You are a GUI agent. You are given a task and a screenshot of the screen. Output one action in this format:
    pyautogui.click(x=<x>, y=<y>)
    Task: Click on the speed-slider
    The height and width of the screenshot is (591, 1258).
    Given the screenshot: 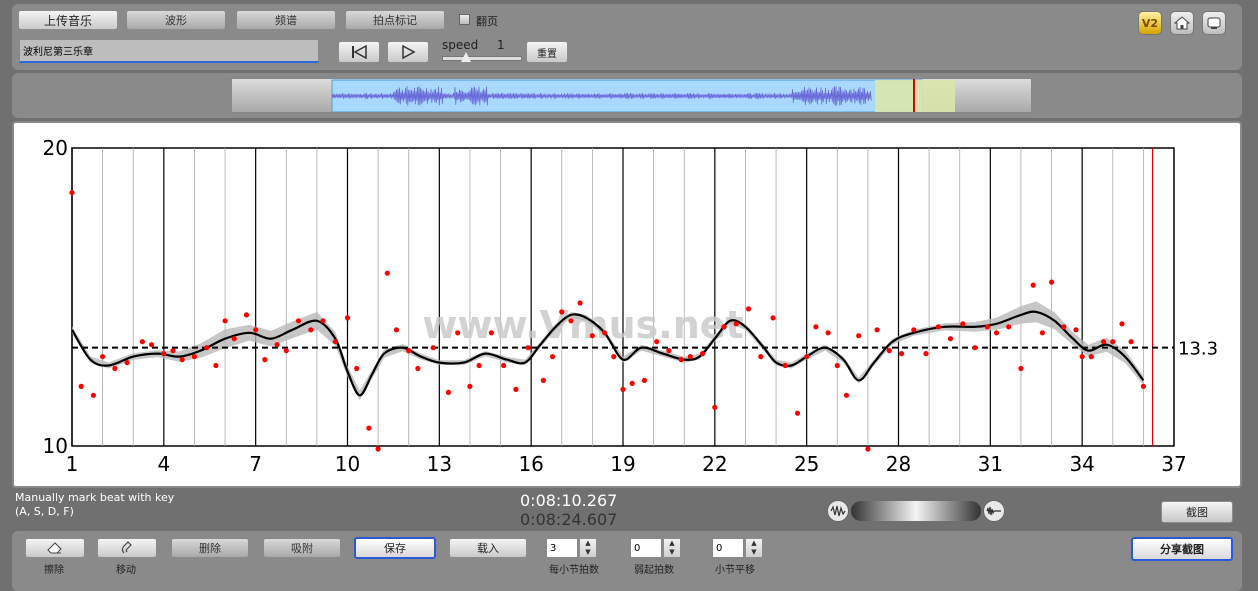 What is the action you would take?
    pyautogui.click(x=482, y=58)
    